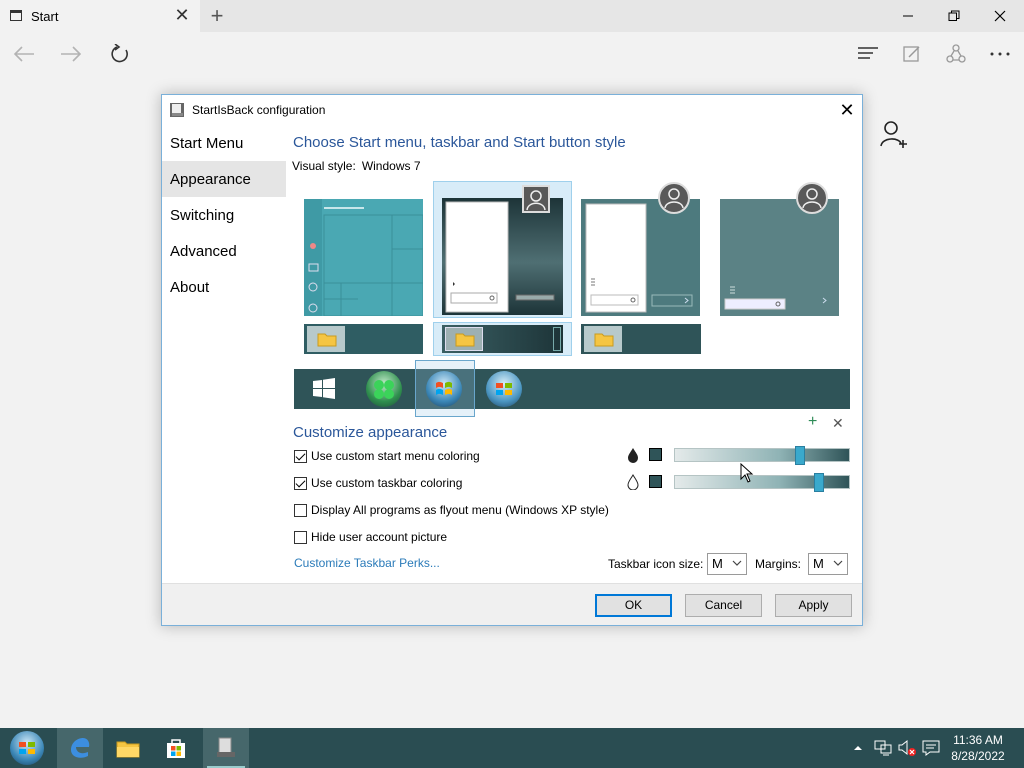  What do you see at coordinates (512, 54) in the screenshot?
I see `nav-bar` at bounding box center [512, 54].